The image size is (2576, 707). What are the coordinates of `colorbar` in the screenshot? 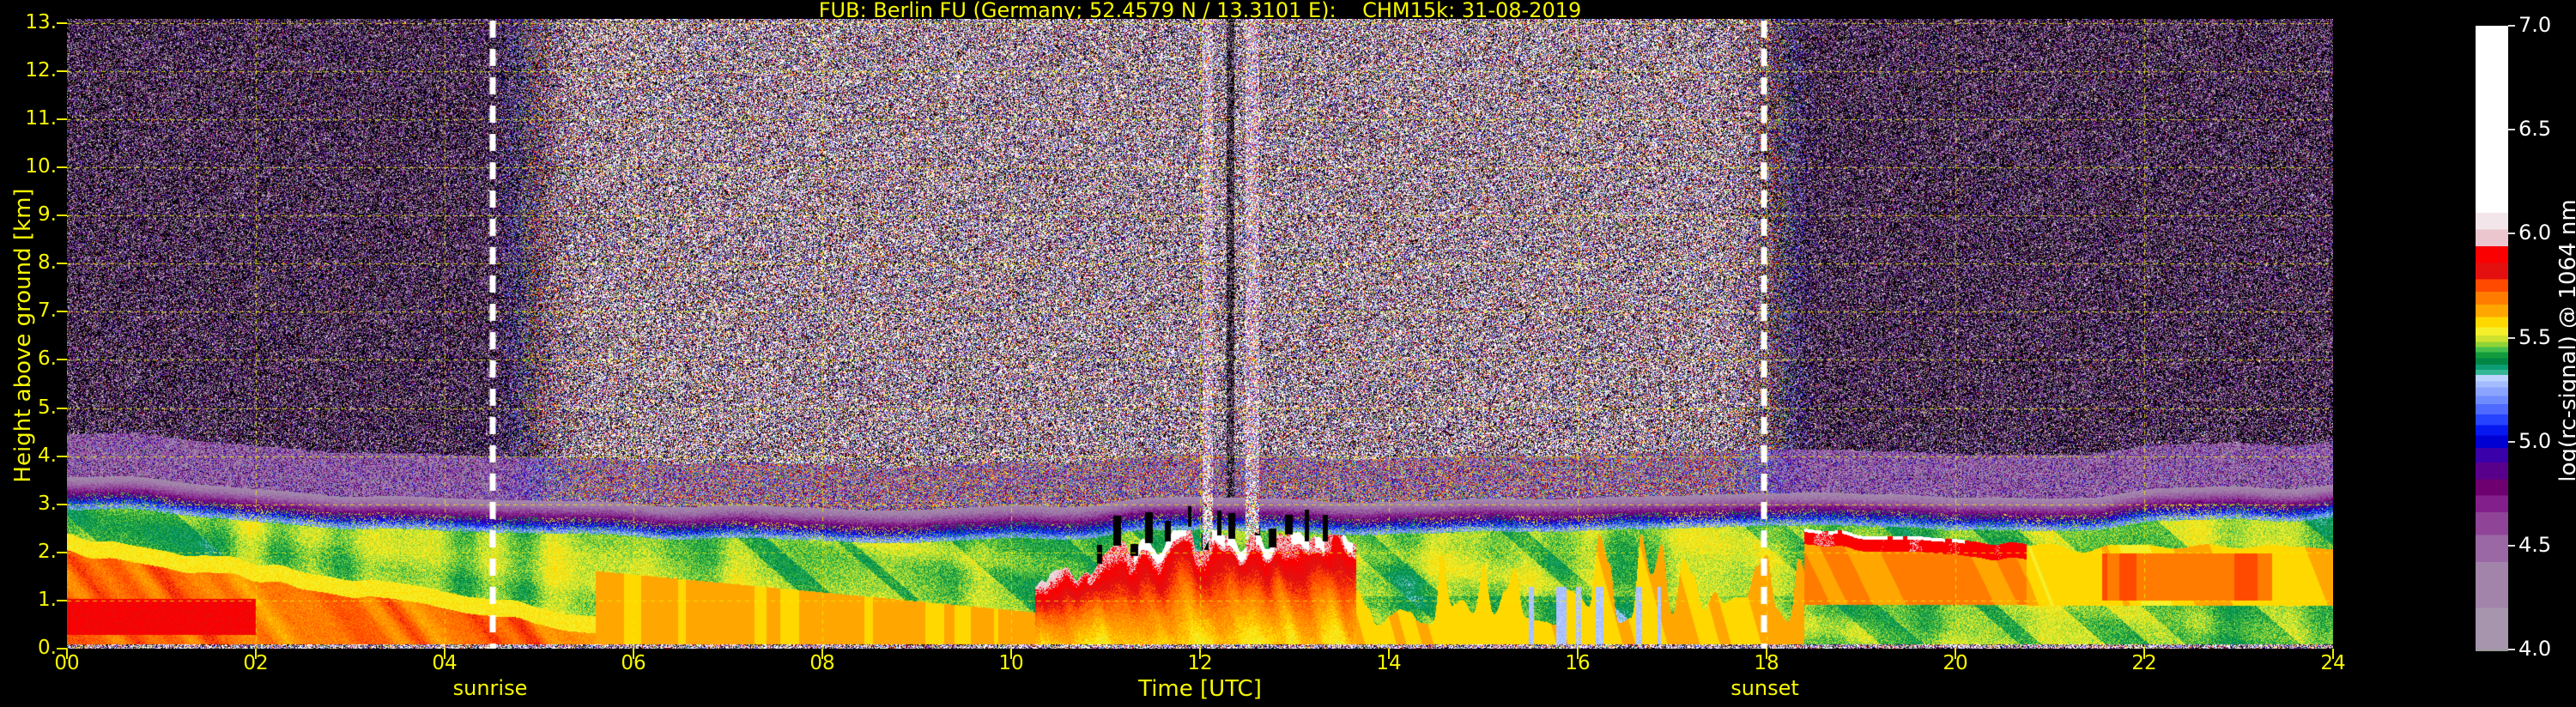 It's located at (2492, 338).